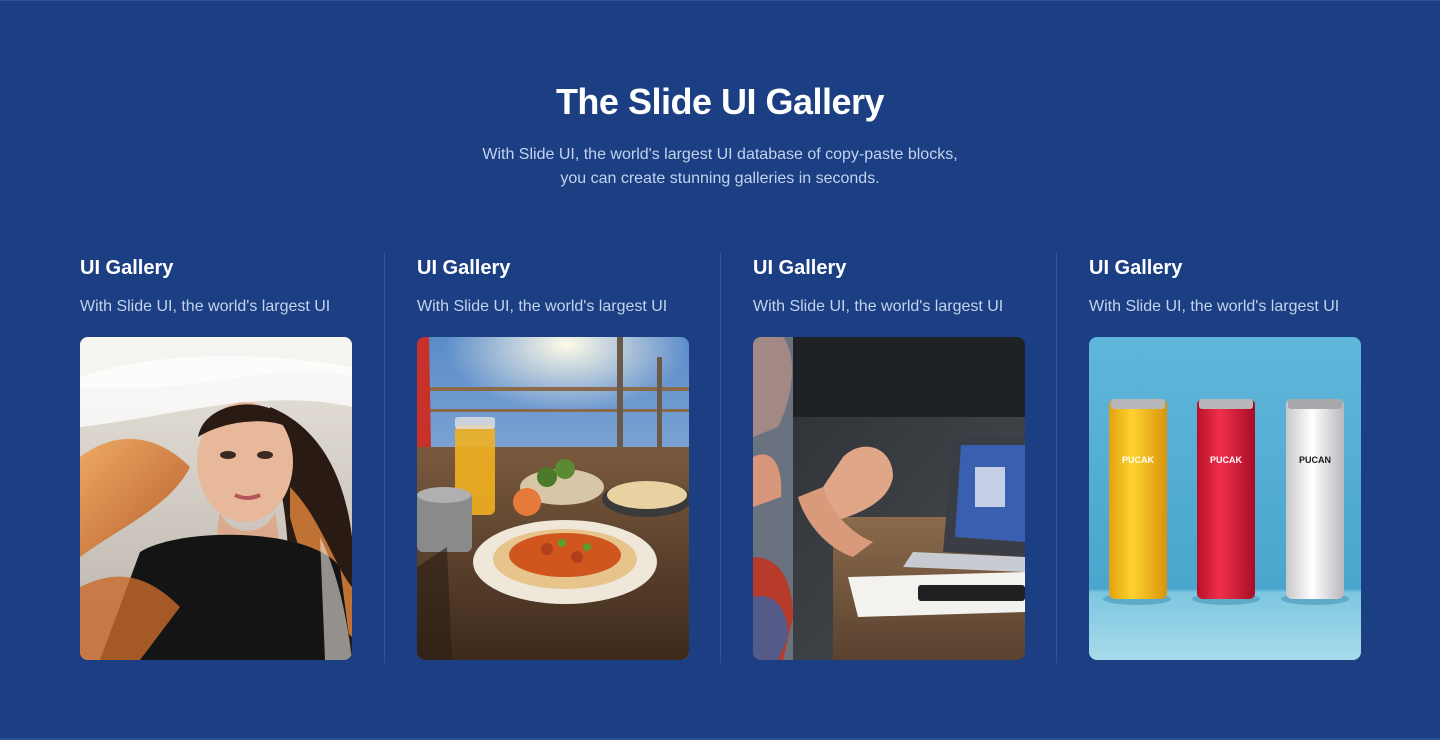 The image size is (1440, 740). Describe the element at coordinates (720, 101) in the screenshot. I see `page-title: The Slide UI Gallery` at that location.